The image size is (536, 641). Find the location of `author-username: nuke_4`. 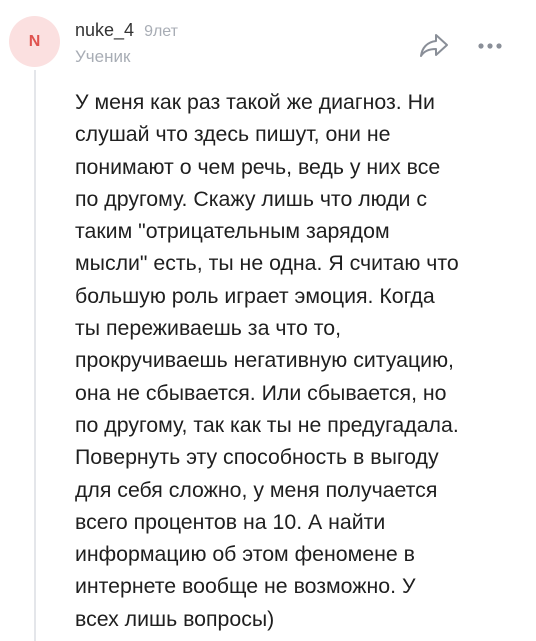

author-username: nuke_4 is located at coordinates (104, 30).